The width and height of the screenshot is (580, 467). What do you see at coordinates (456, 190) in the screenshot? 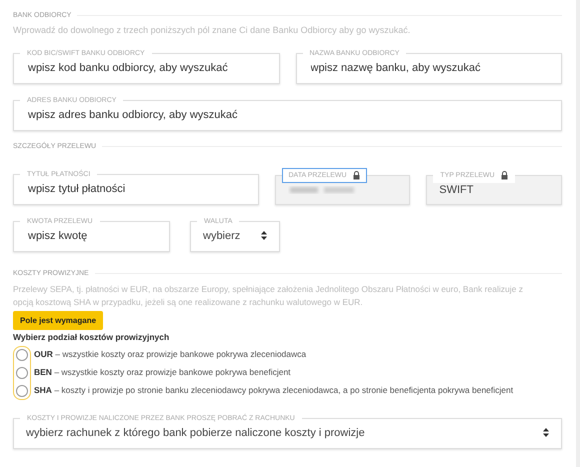
I see `field-value: SWIFT` at bounding box center [456, 190].